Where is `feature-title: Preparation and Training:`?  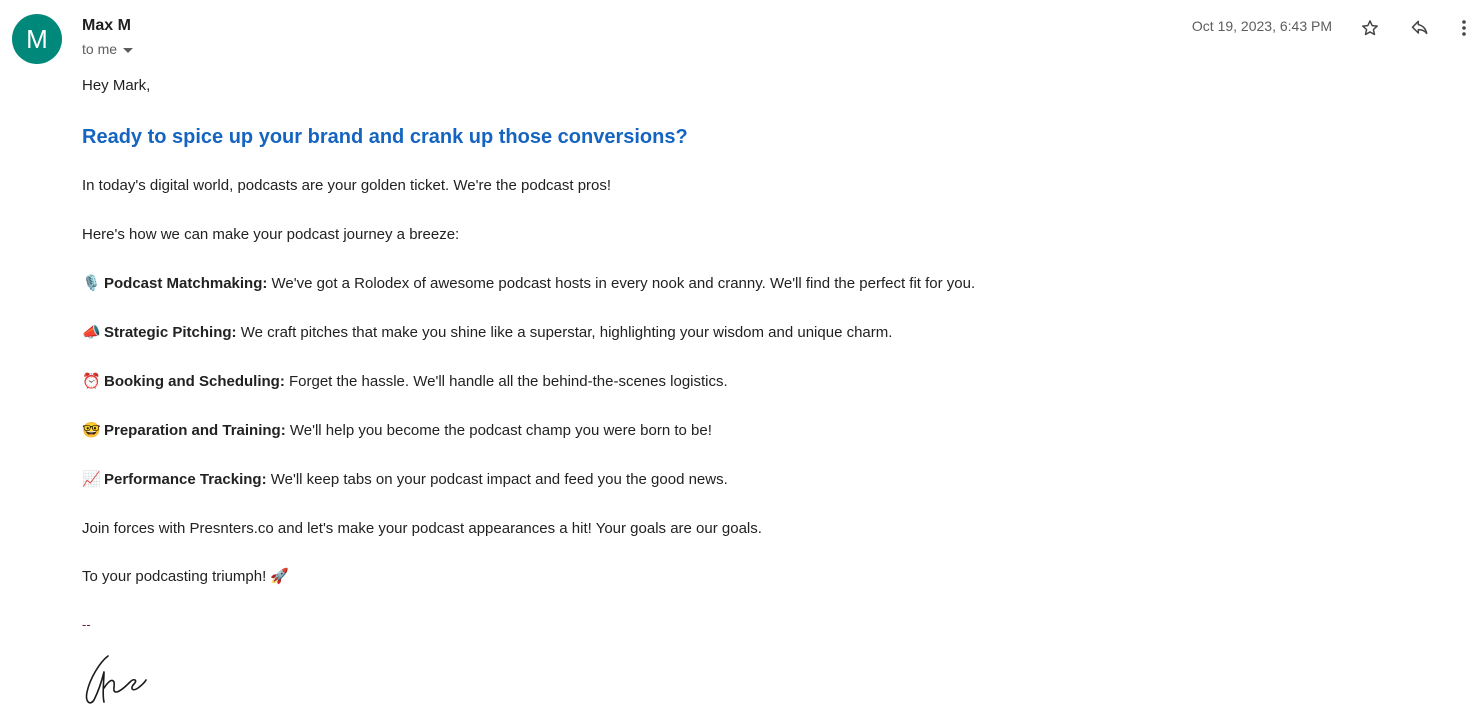 feature-title: Preparation and Training: is located at coordinates (195, 430).